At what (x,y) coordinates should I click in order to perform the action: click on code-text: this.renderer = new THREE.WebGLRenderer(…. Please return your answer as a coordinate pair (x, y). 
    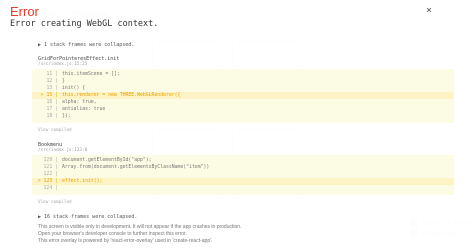
    Looking at the image, I should click on (121, 95).